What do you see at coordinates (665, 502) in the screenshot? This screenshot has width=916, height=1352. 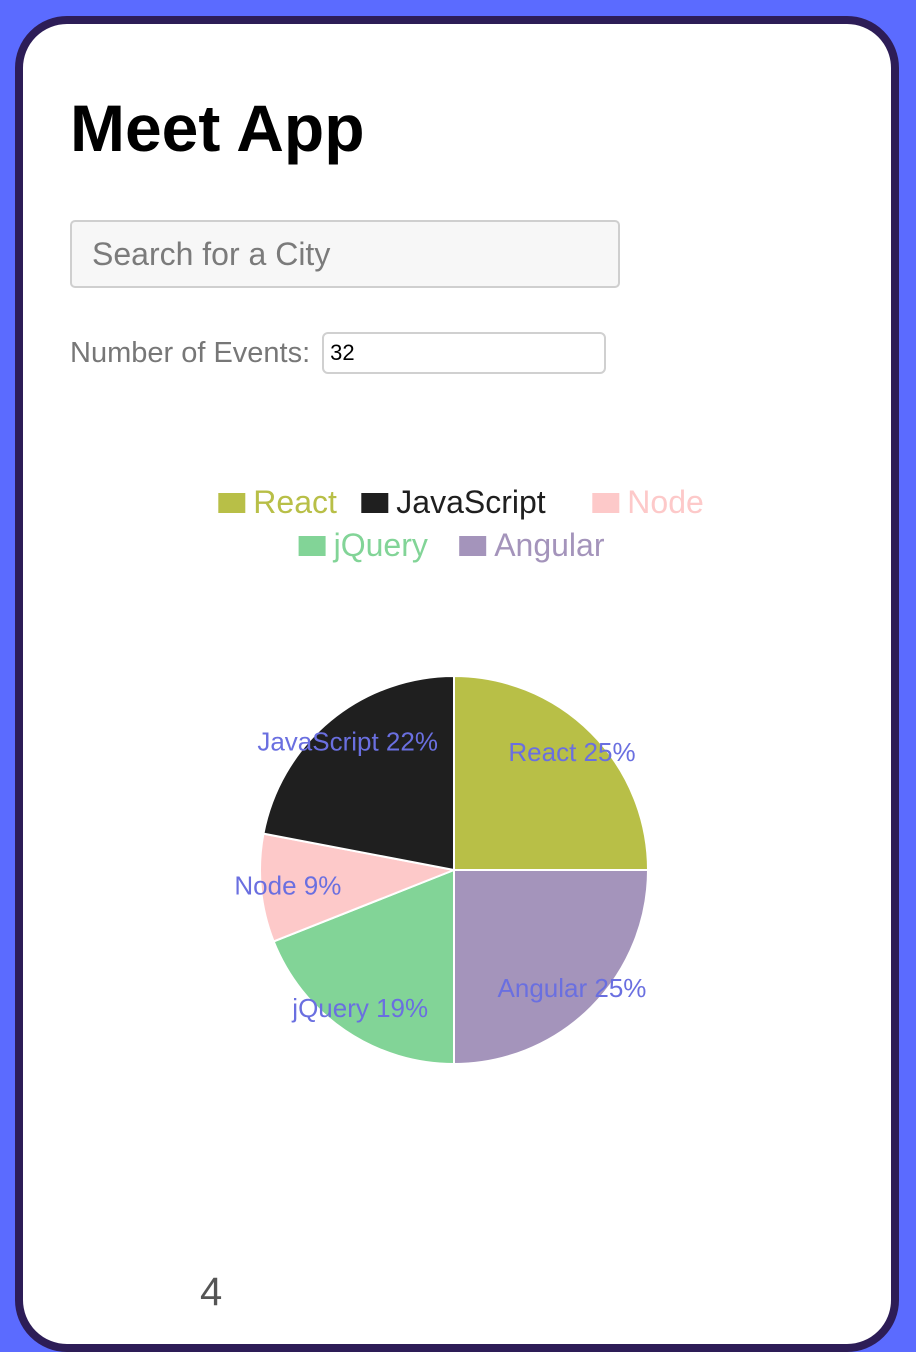 I see `legend-label: Node` at bounding box center [665, 502].